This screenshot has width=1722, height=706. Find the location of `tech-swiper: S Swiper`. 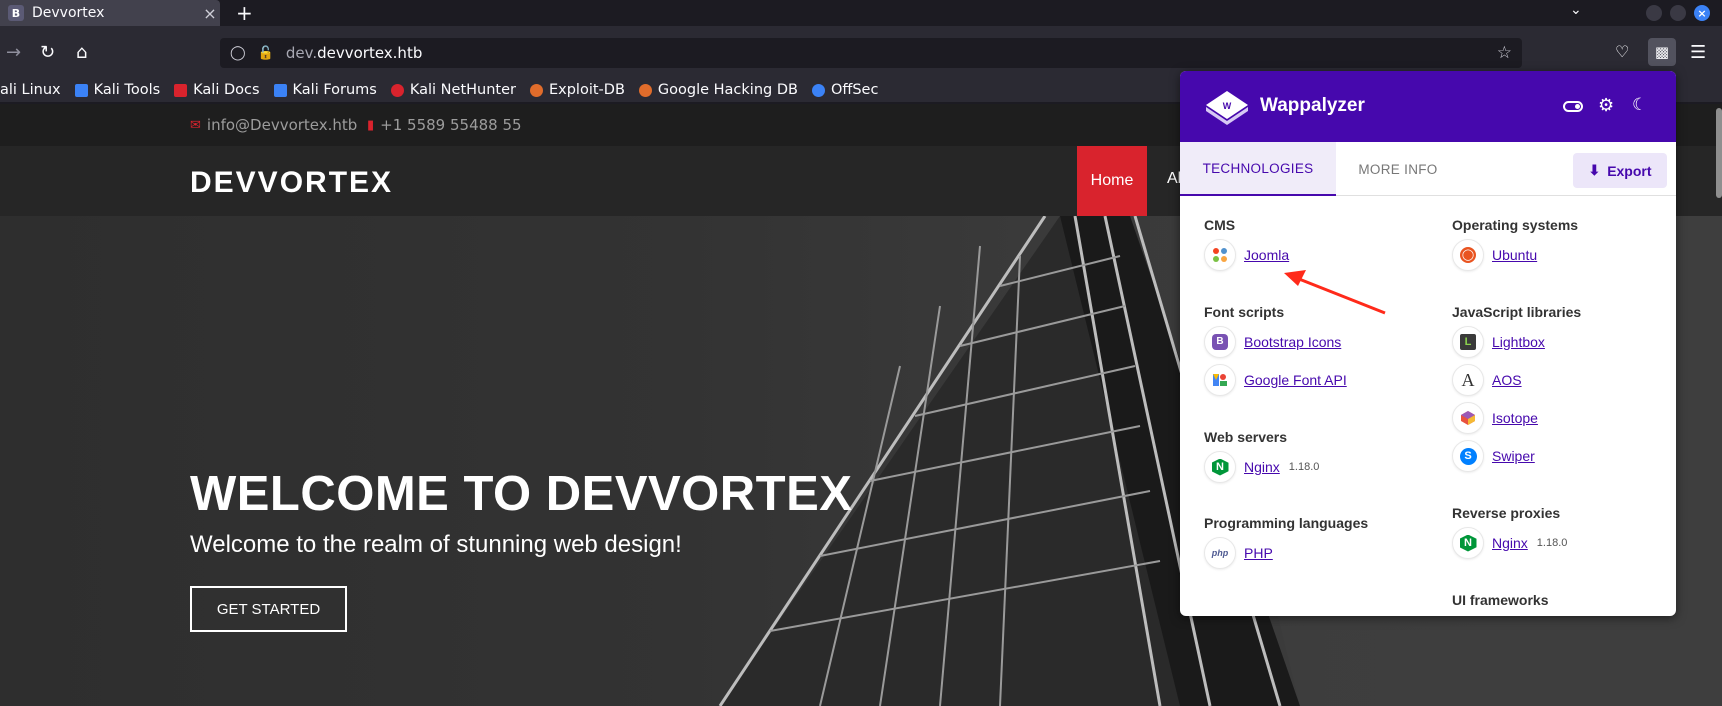

tech-swiper: S Swiper is located at coordinates (1493, 456).